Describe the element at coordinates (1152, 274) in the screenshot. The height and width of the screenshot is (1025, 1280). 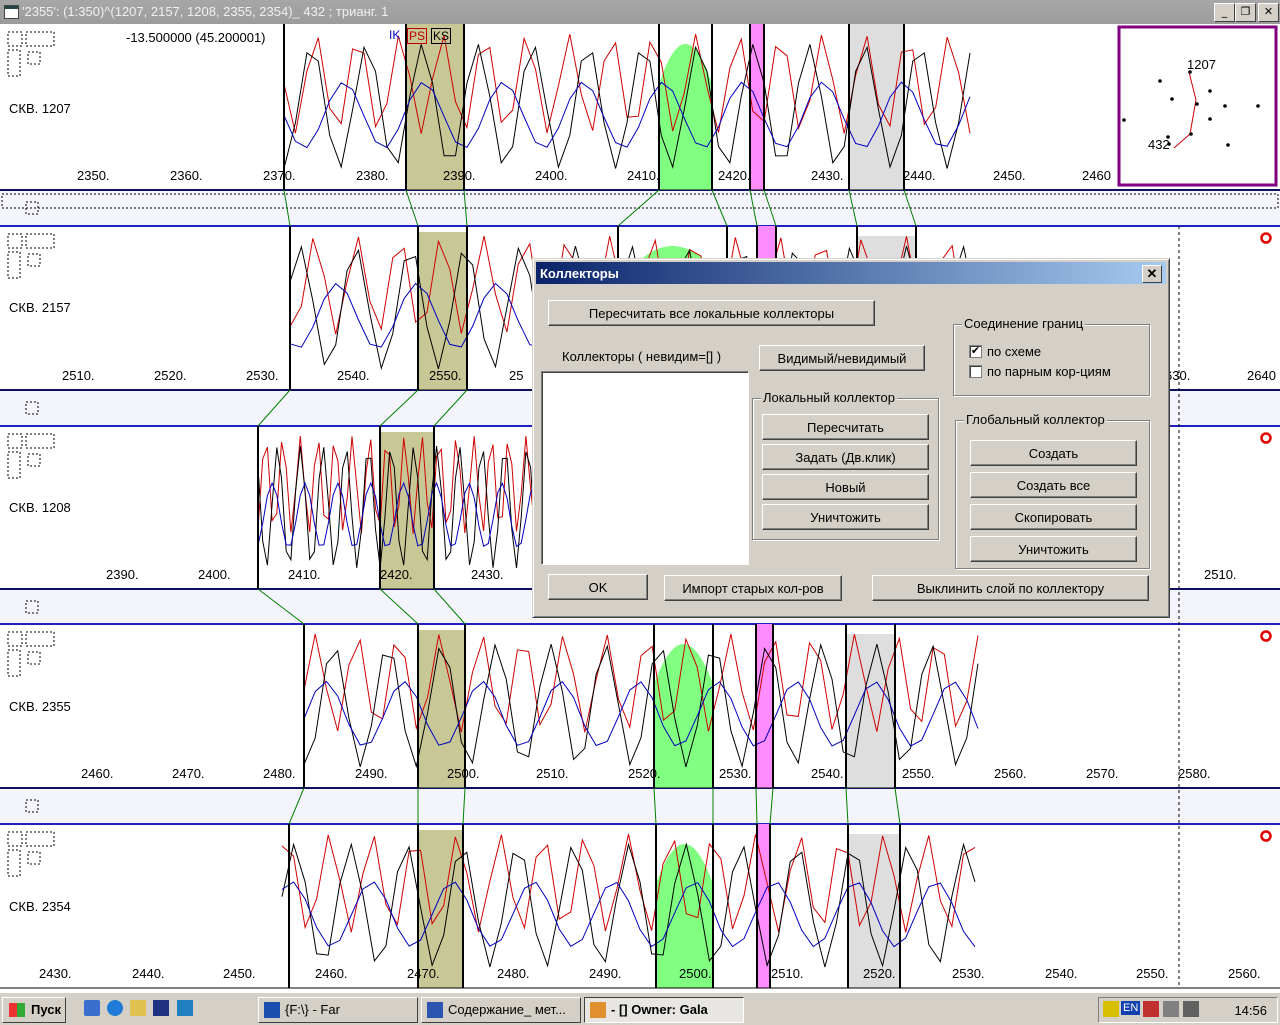
I see `dialog-close-button: ✕` at that location.